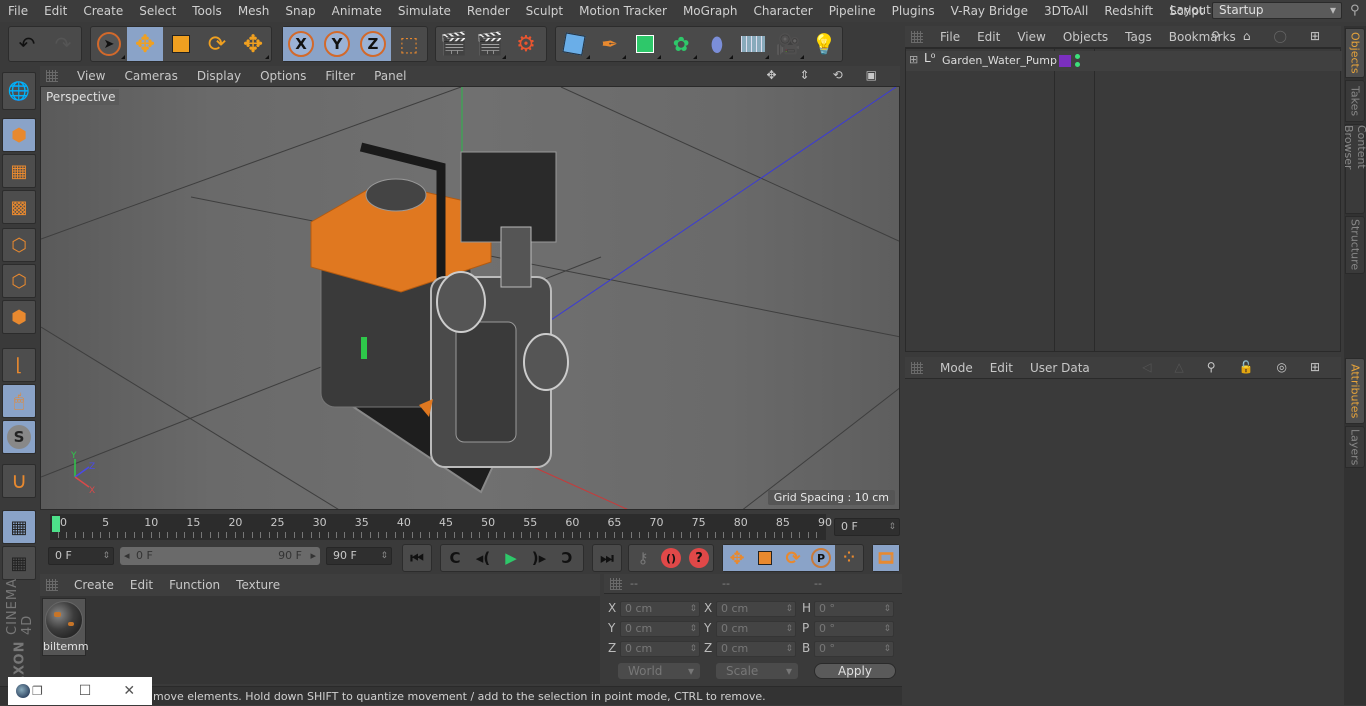 This screenshot has width=1366, height=706. I want to click on scale-tool-button, so click(181, 44).